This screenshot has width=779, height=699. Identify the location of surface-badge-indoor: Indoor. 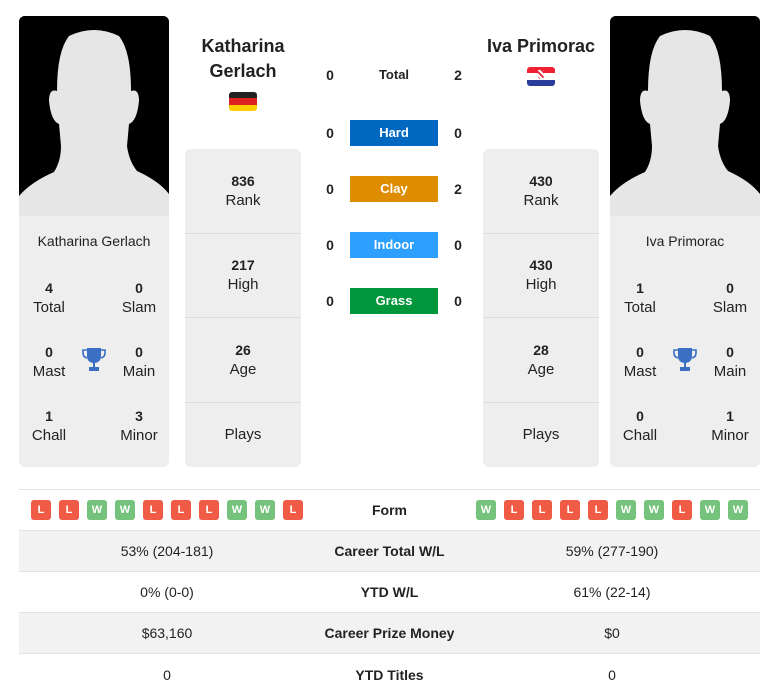
(394, 245).